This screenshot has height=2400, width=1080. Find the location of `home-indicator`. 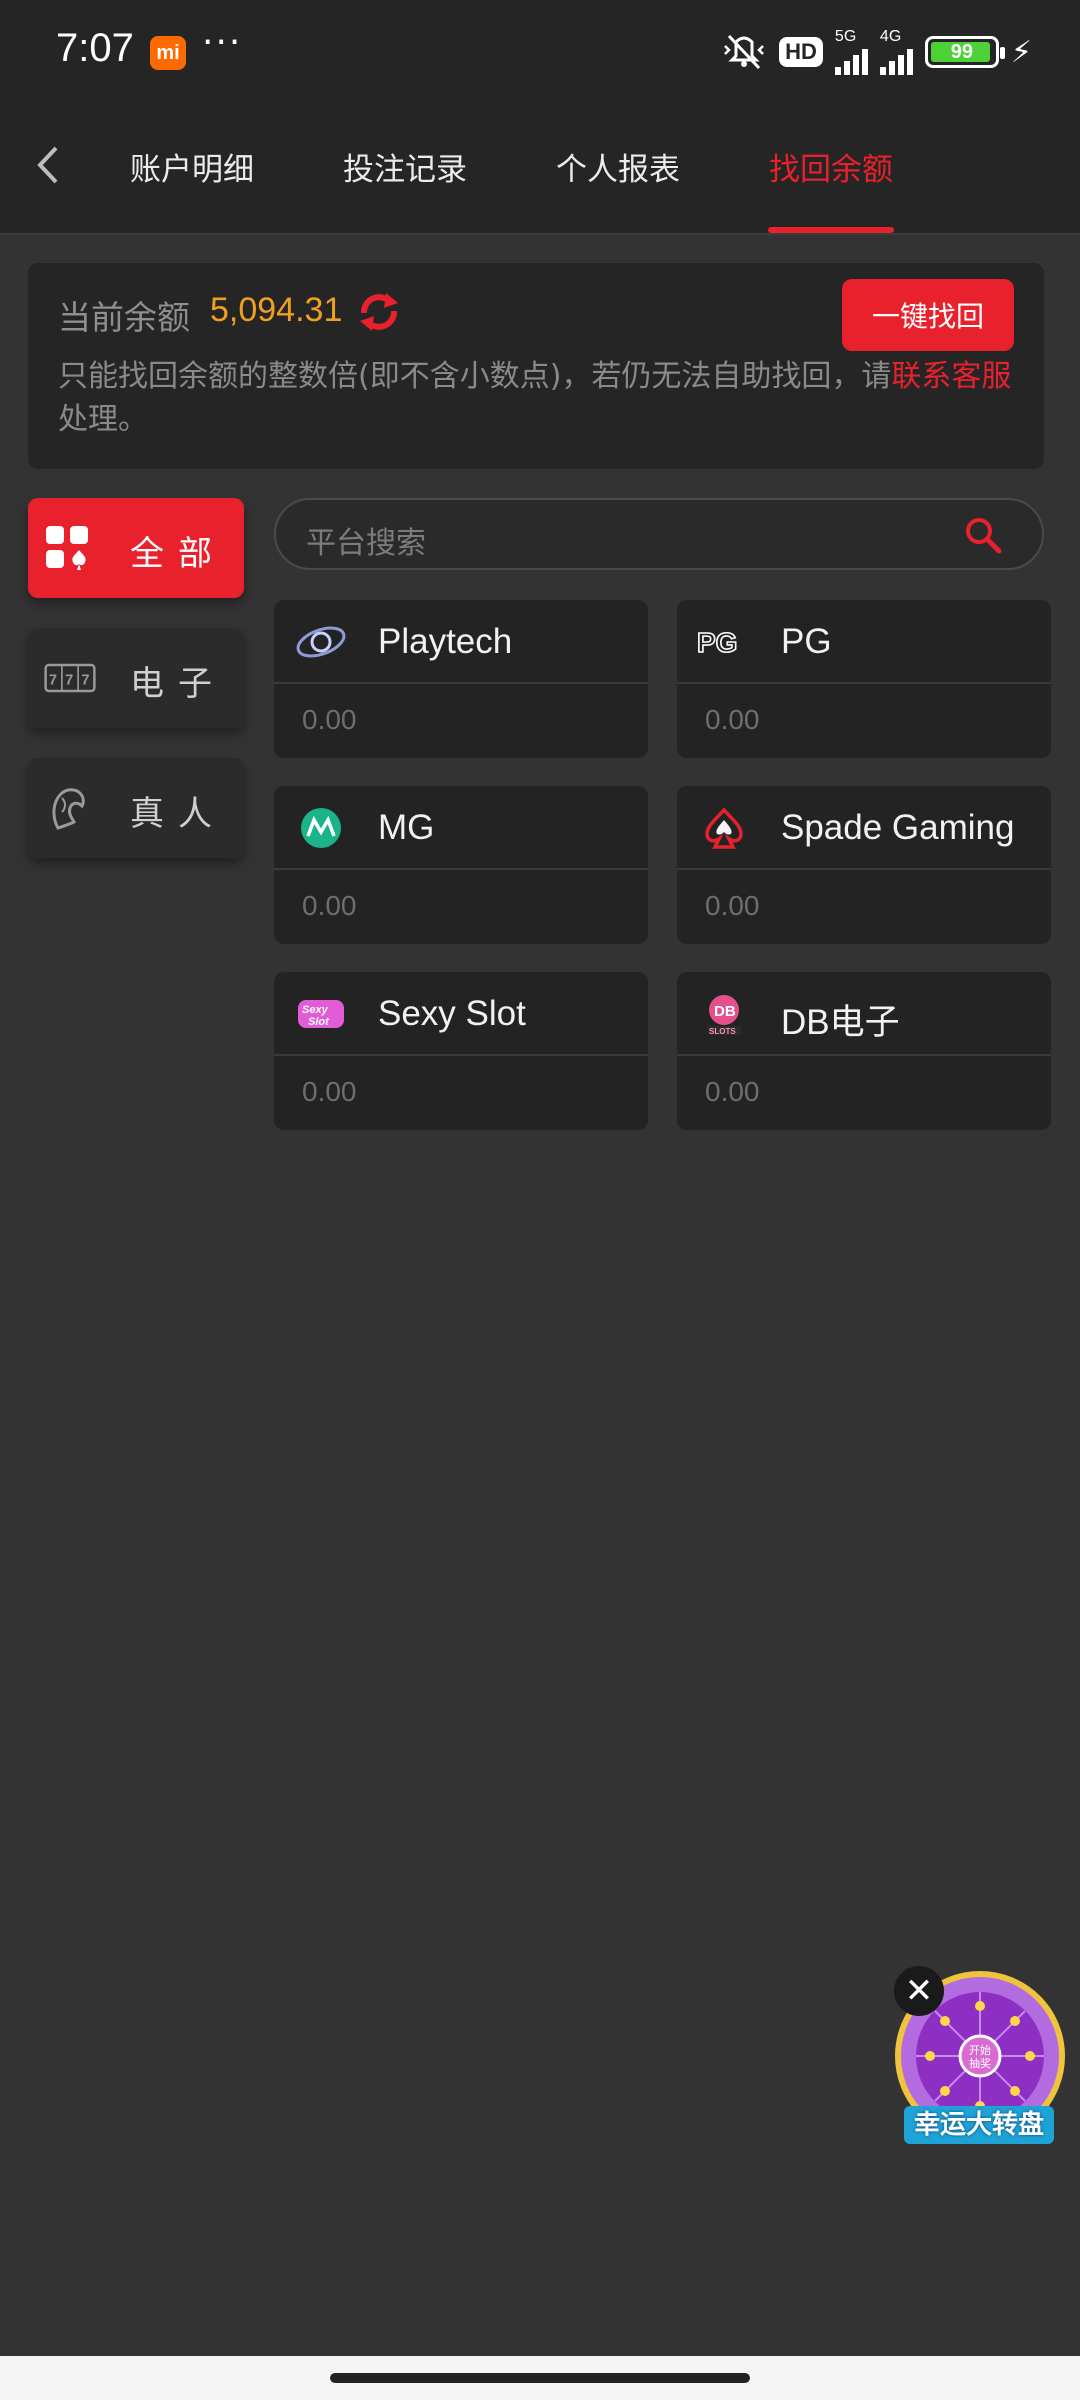

home-indicator is located at coordinates (540, 2378).